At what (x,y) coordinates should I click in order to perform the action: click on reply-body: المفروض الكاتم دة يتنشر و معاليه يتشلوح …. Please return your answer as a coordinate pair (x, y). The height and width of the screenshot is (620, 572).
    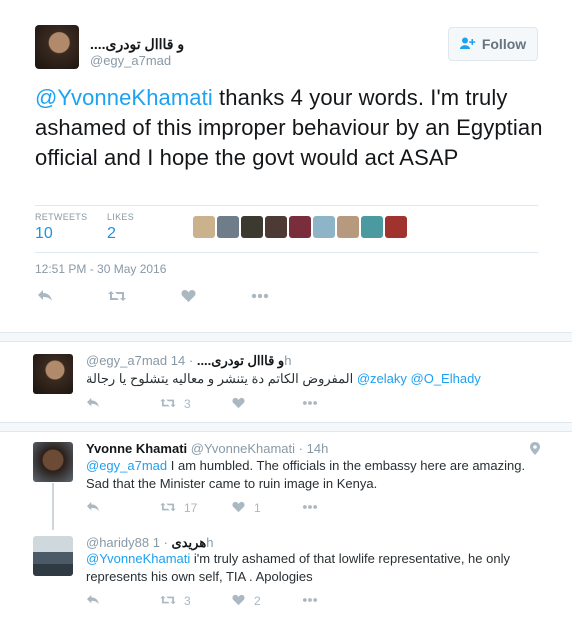
    Looking at the image, I should click on (220, 378).